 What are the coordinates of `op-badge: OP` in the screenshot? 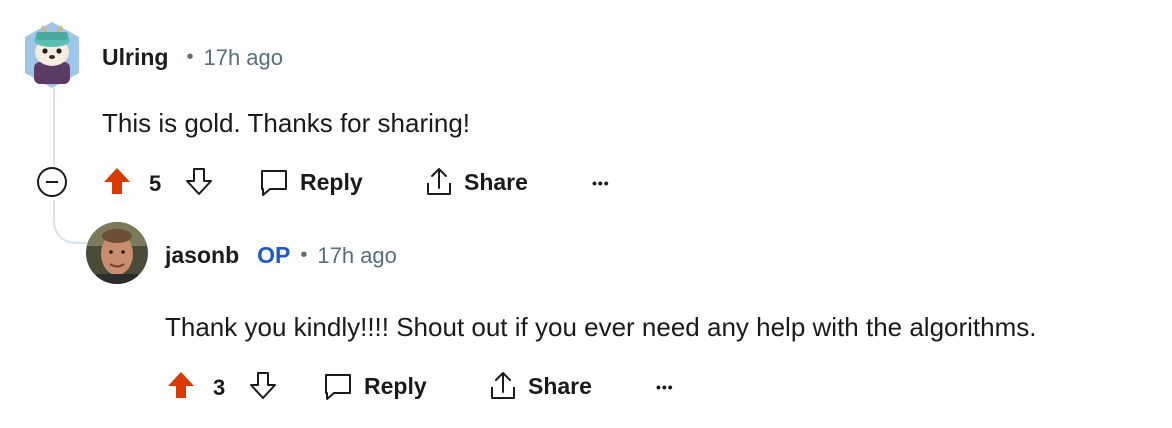 It's located at (274, 255).